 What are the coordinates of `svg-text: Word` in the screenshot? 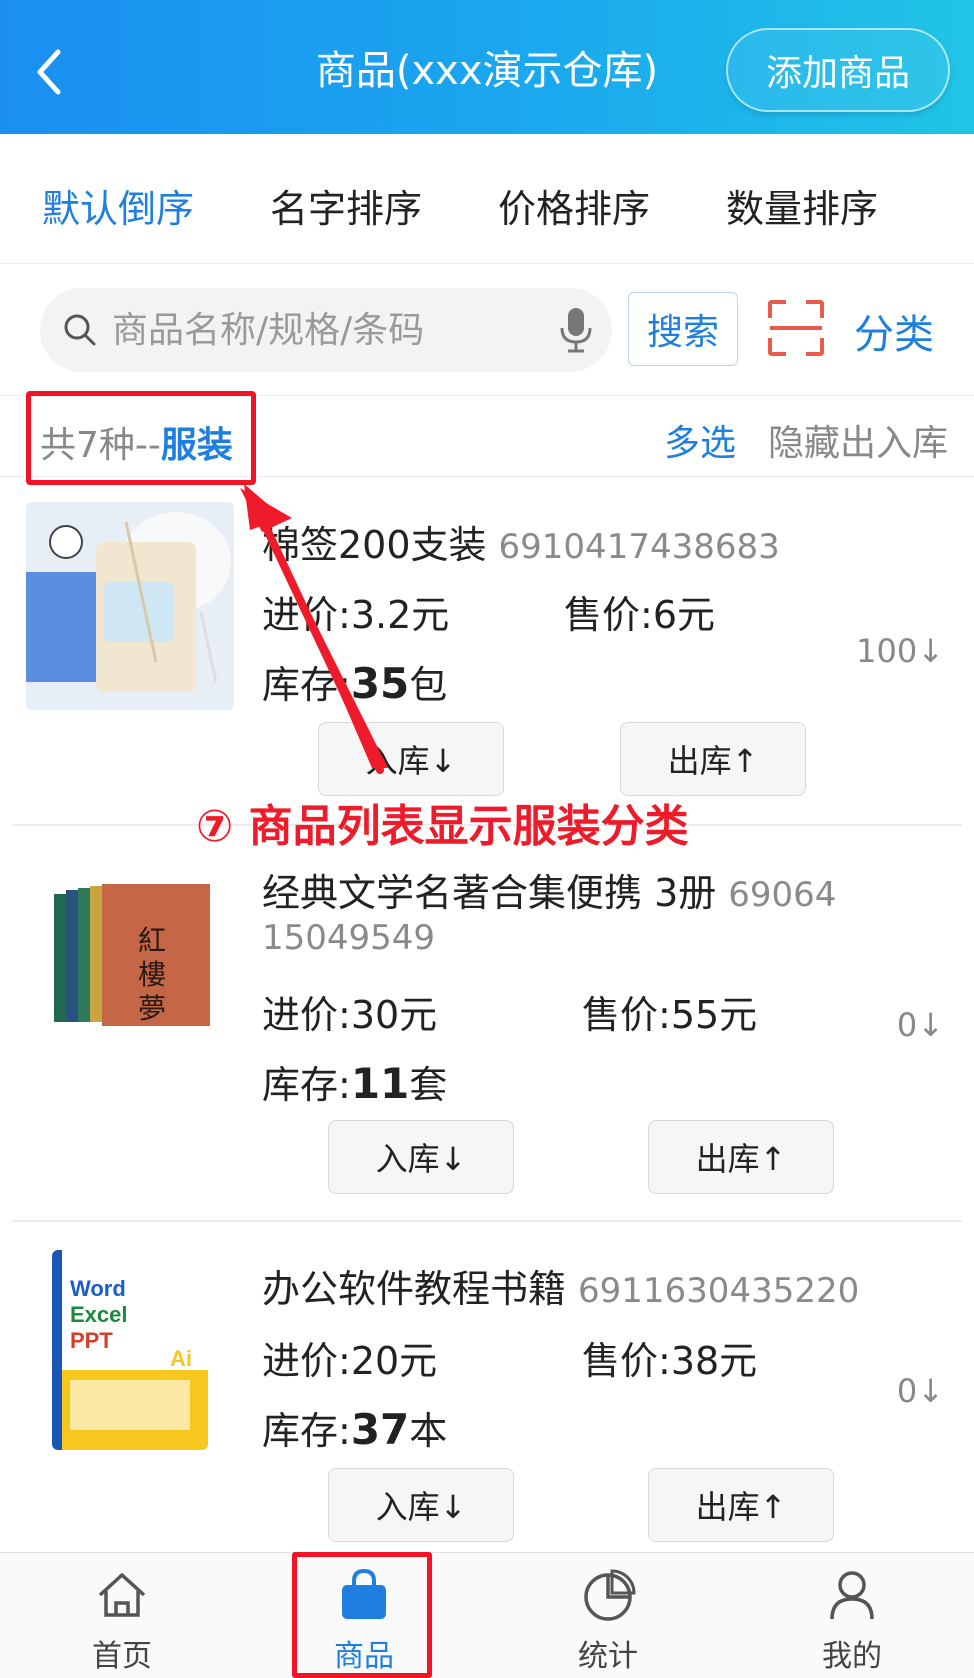 It's located at (98, 1288).